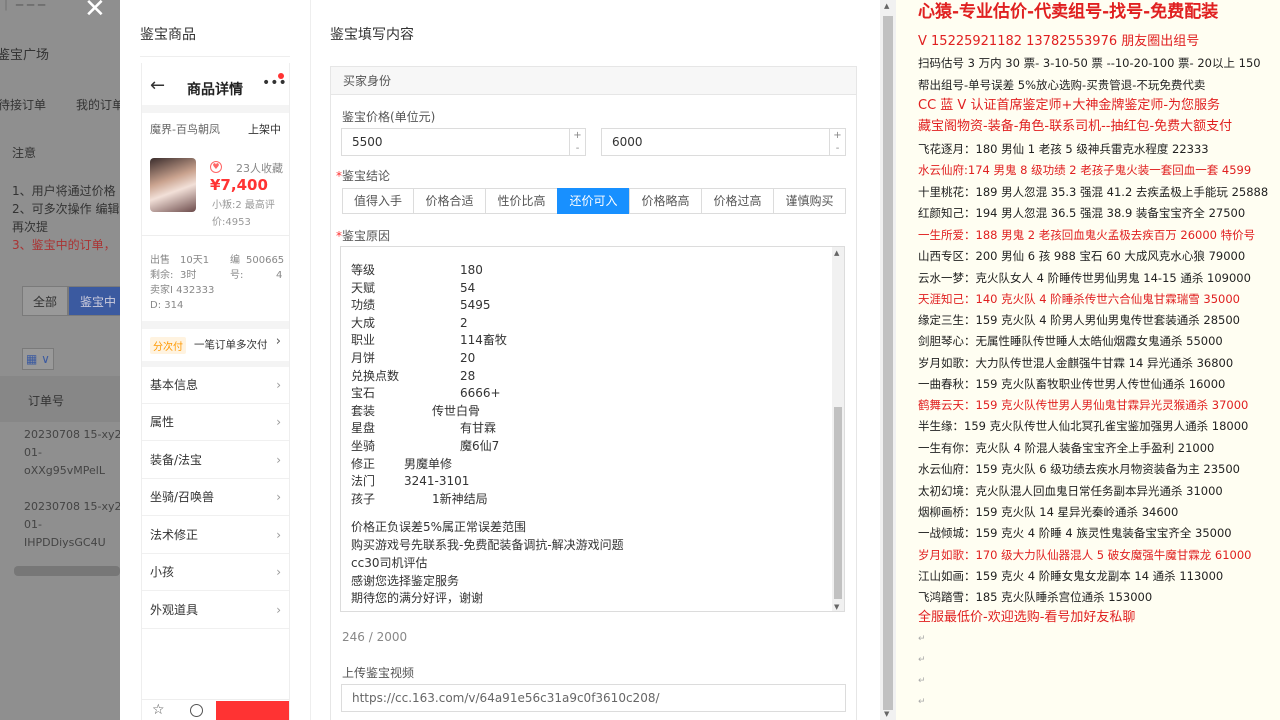  Describe the element at coordinates (215, 460) in the screenshot. I see `menu-item-equipment: 装备/法宝 ›` at that location.